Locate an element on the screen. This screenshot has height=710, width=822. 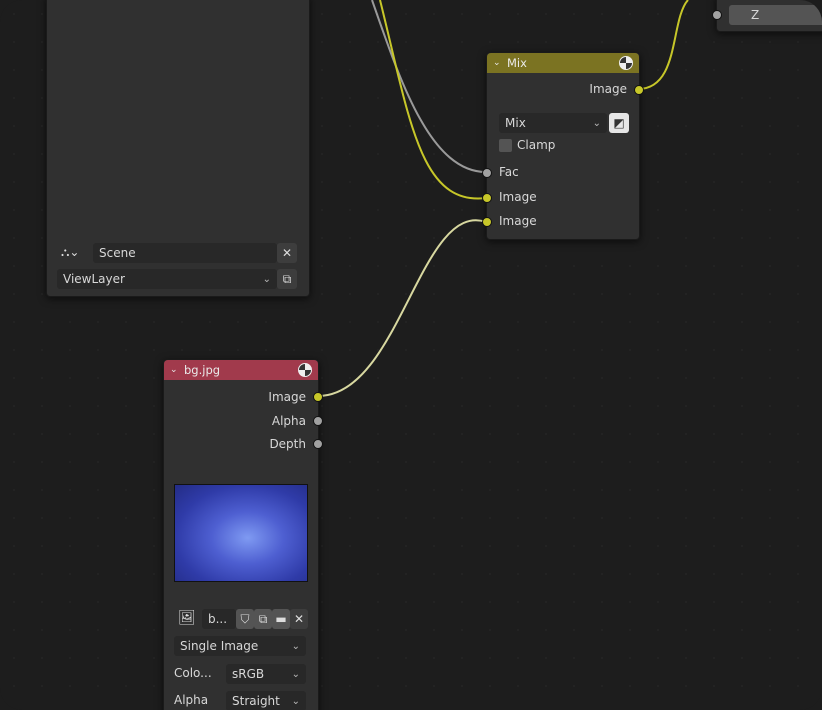
duplicate-icon: ⧉ is located at coordinates (263, 618).